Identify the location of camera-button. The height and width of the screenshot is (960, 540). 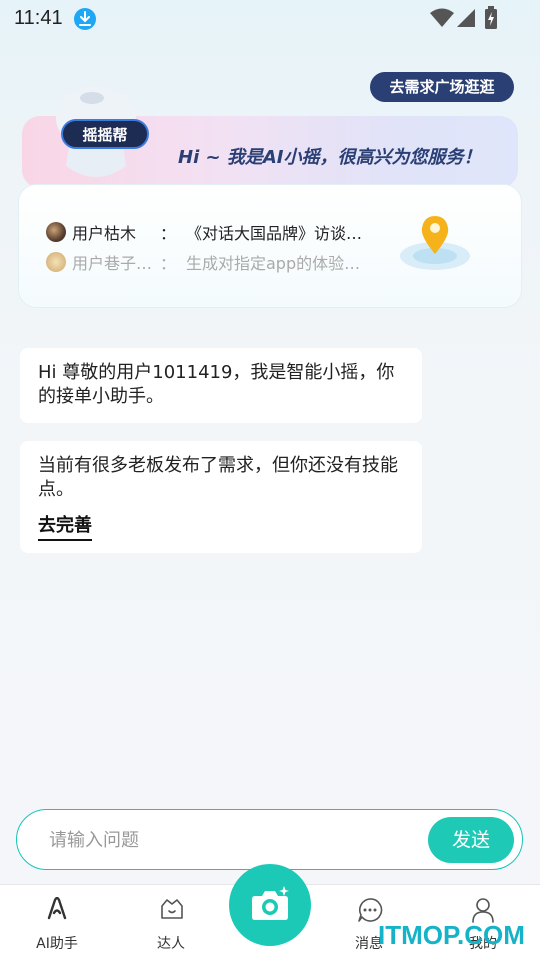
(270, 905).